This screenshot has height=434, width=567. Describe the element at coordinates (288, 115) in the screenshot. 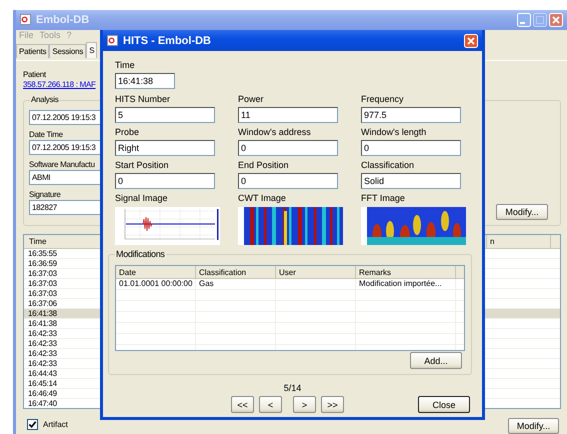

I see `text-field: 11` at that location.